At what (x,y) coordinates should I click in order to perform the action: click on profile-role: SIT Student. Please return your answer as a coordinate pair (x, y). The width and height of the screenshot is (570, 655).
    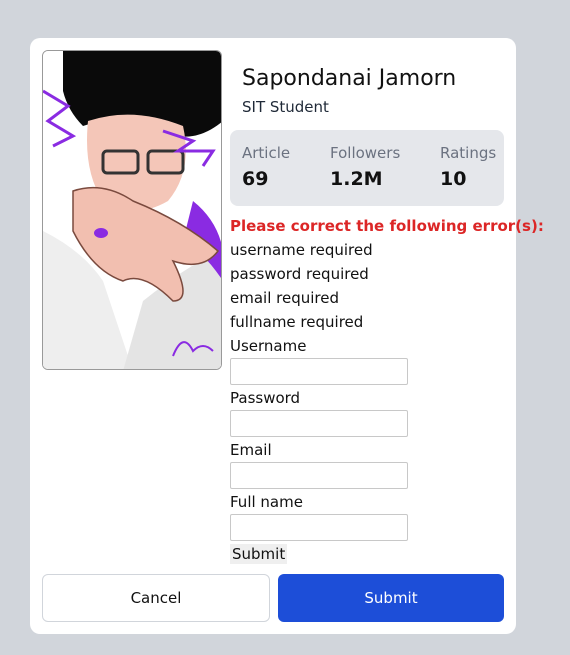
    Looking at the image, I should click on (285, 107).